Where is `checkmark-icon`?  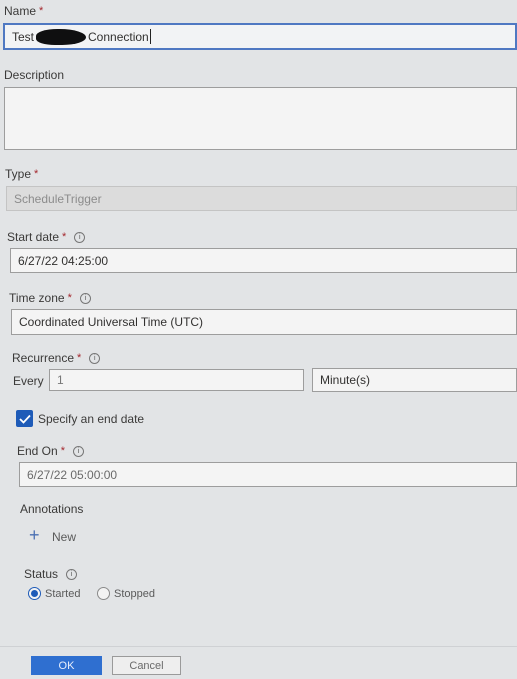 checkmark-icon is located at coordinates (24, 419).